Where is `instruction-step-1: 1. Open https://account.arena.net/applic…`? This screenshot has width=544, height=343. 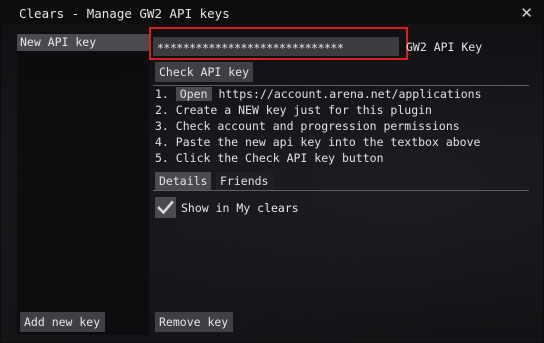
instruction-step-1: 1. Open https://account.arena.net/applic… is located at coordinates (318, 94).